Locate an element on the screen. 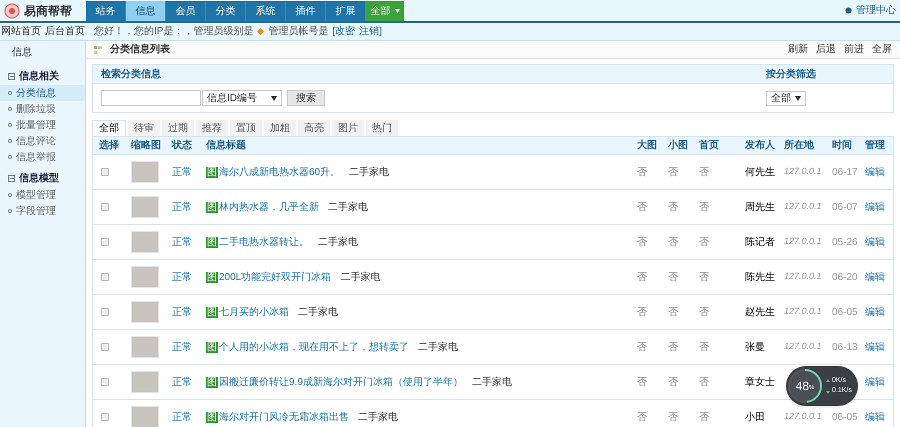 This screenshot has width=900, height=427. listing-title-link: 200L功能完好双开门冰箱 is located at coordinates (275, 277).